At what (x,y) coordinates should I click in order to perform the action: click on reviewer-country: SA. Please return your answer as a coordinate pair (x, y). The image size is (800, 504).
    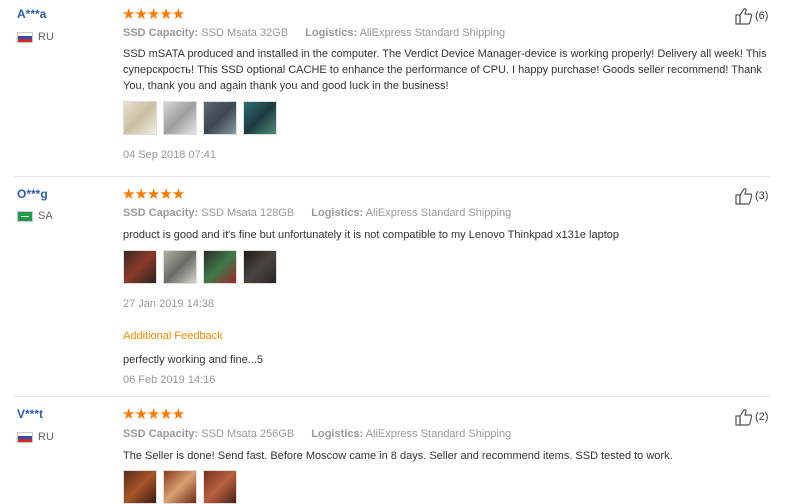
    Looking at the image, I should click on (35, 216).